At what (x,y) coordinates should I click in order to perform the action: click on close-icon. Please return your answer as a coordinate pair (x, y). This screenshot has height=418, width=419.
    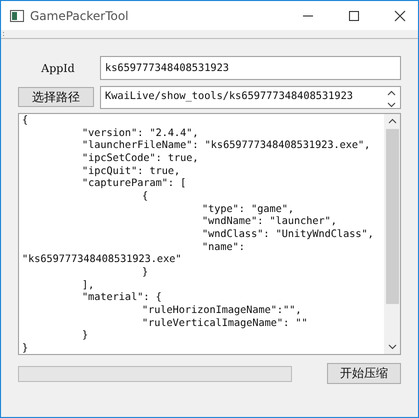
    Looking at the image, I should click on (400, 16).